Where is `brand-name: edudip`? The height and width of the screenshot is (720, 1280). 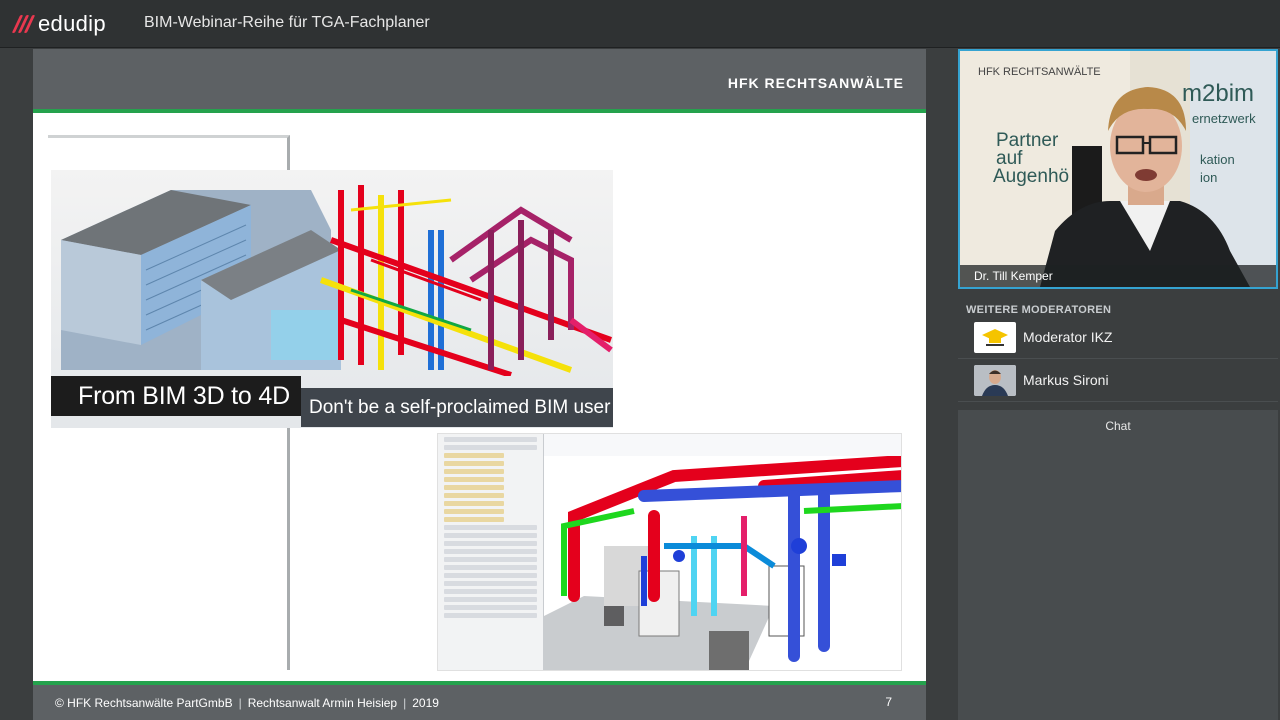 brand-name: edudip is located at coordinates (72, 23).